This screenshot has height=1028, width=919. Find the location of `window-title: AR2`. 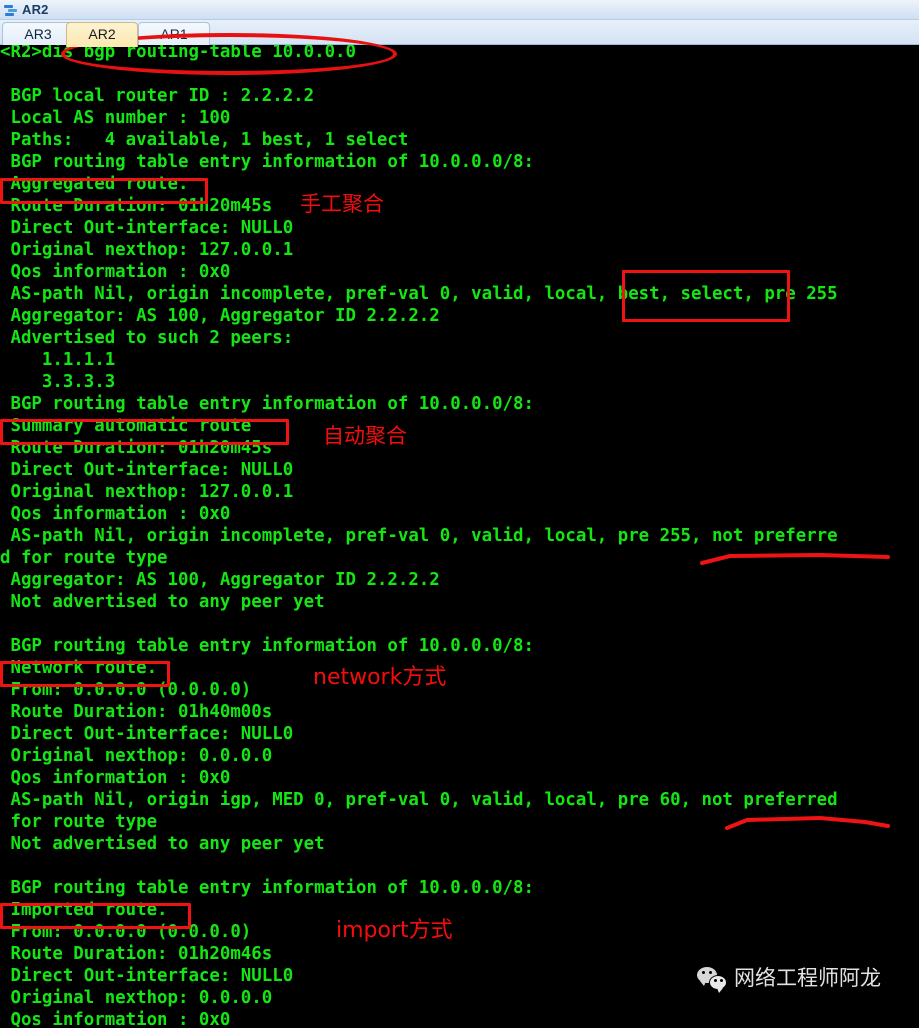

window-title: AR2 is located at coordinates (35, 9).